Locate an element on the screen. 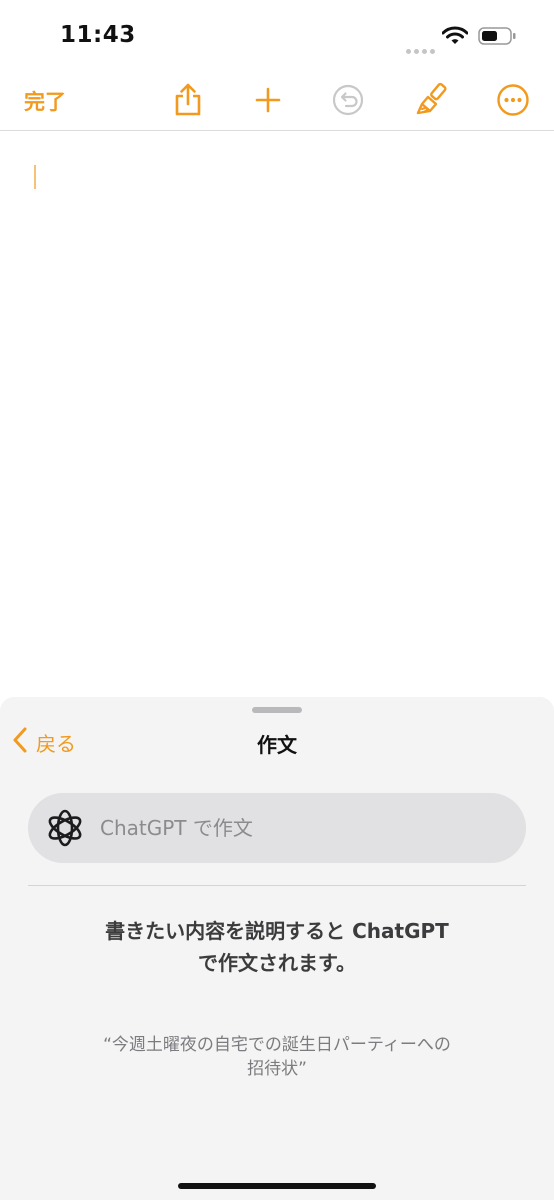  divider is located at coordinates (277, 885).